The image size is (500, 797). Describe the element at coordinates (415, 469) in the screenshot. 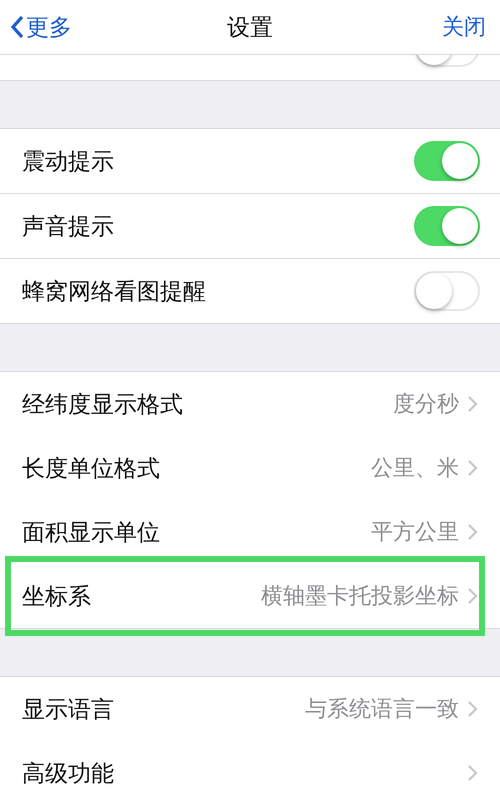

I see `setting-value: 公里、米` at that location.